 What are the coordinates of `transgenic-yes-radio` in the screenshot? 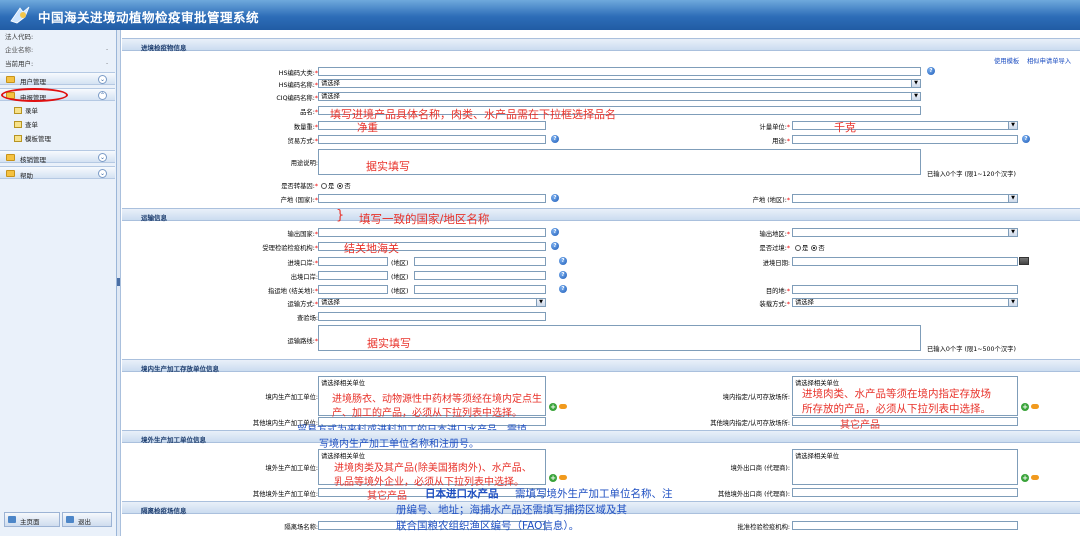 It's located at (324, 186).